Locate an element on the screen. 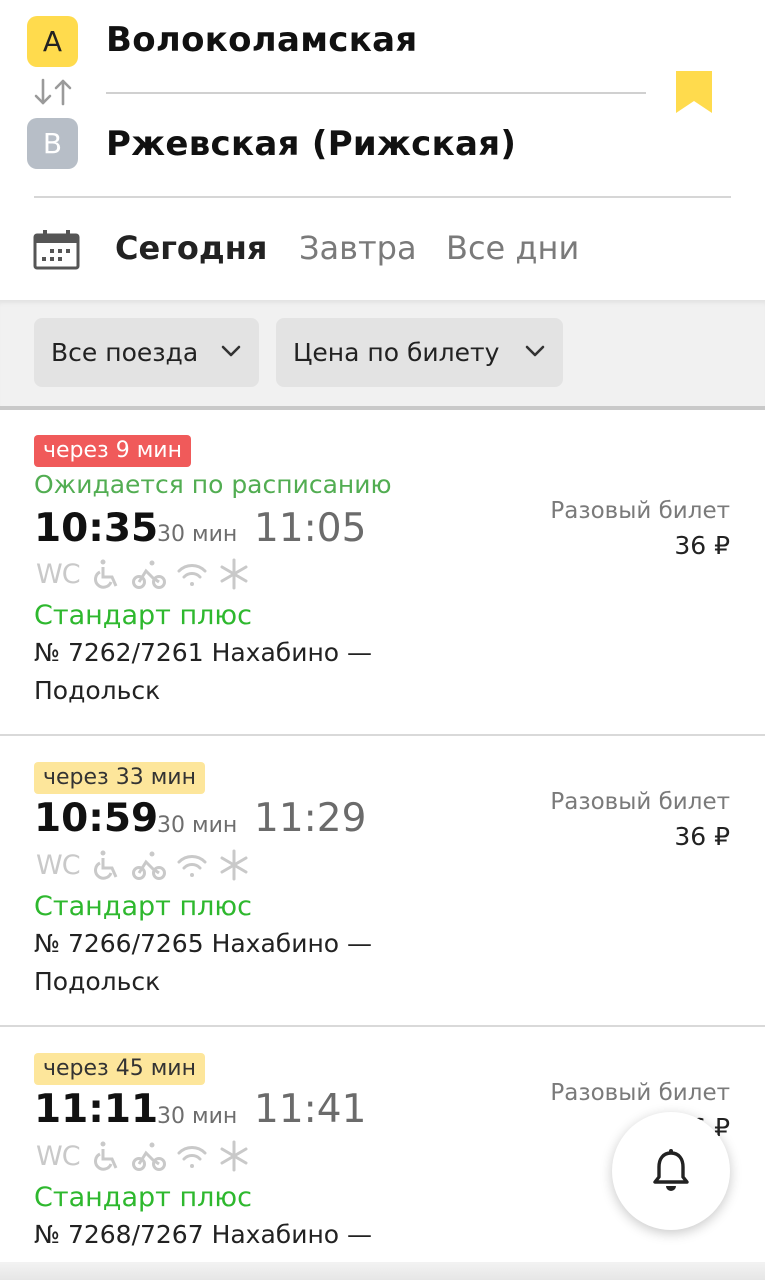 Image resolution: width=765 pixels, height=1280 pixels. departure-time: 10:35 is located at coordinates (96, 528).